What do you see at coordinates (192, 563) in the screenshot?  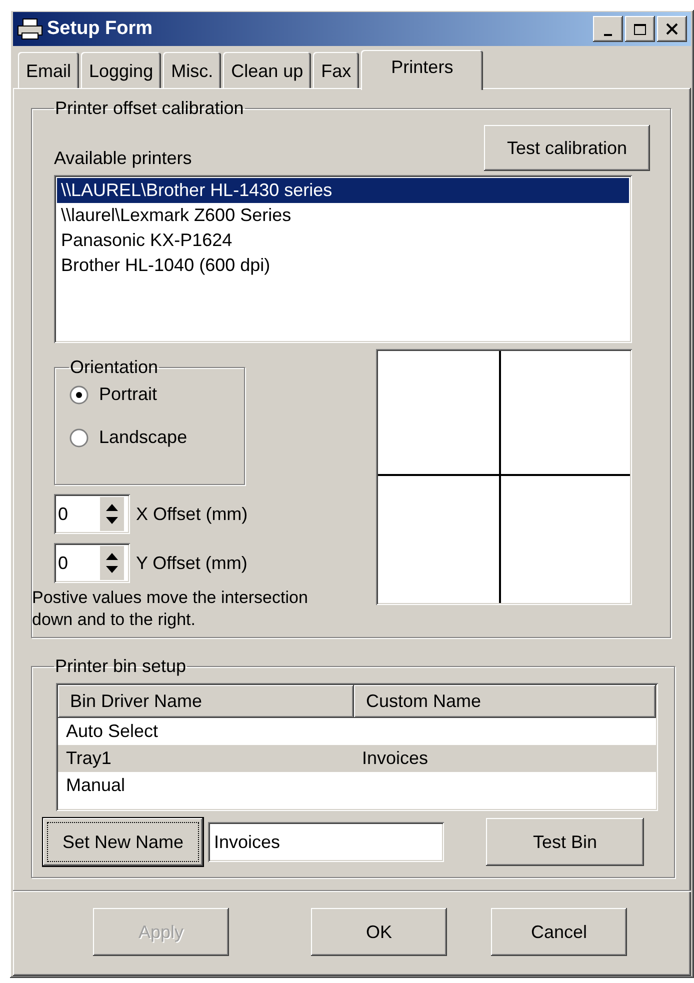 I see `offset-label: Y Offset (mm)` at bounding box center [192, 563].